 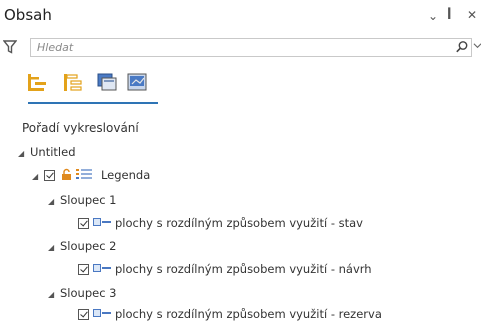 What do you see at coordinates (433, 16) in the screenshot?
I see `chevron-down-icon: ⌄` at bounding box center [433, 16].